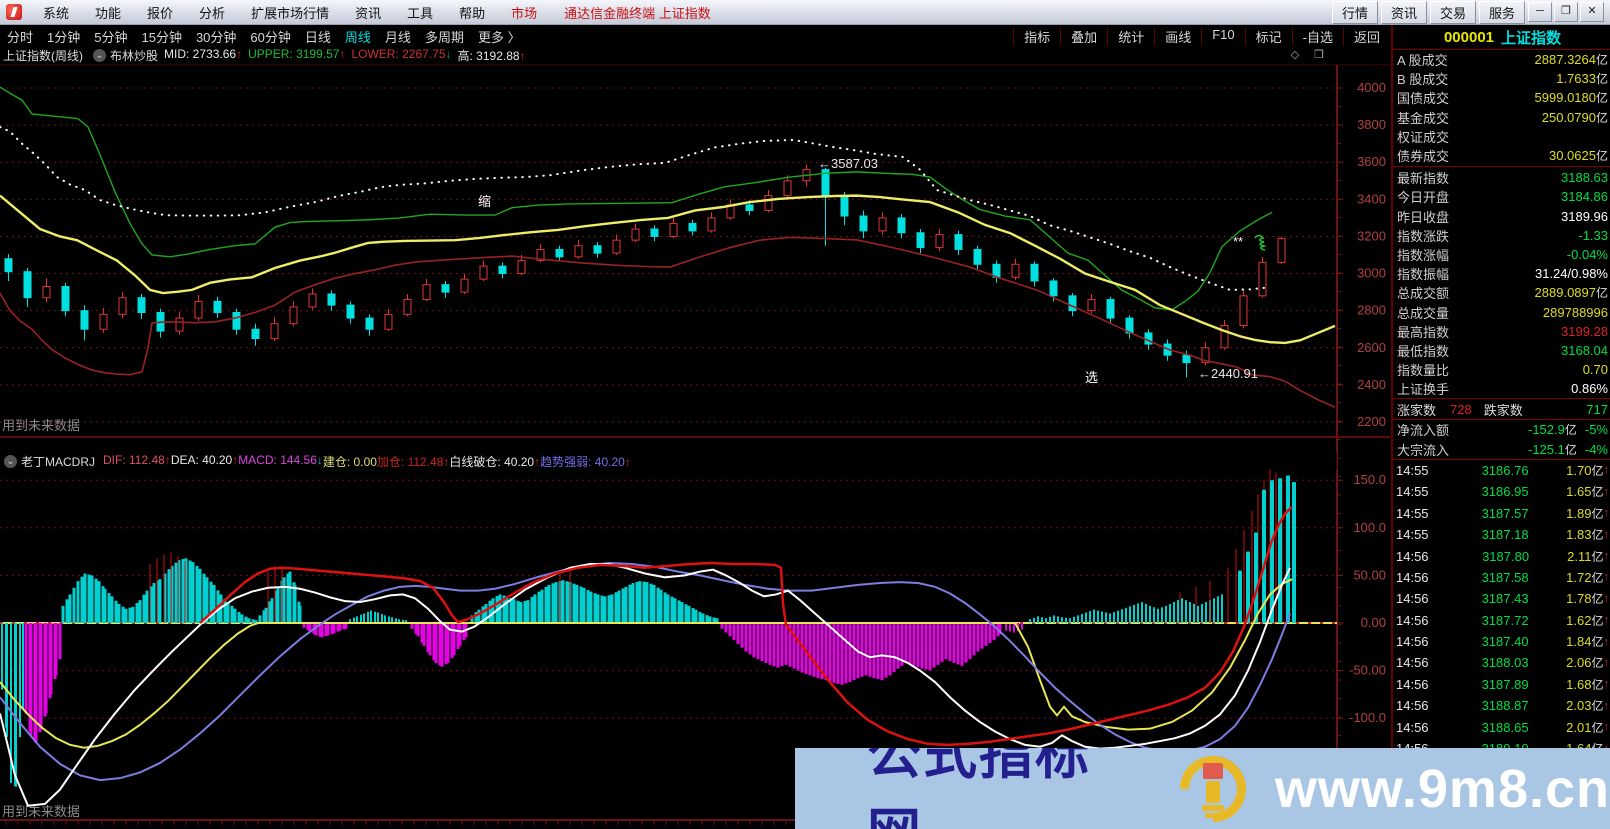  Describe the element at coordinates (1501, 726) in the screenshot. I see `tick-row: 14:56 3188.65 2.01 亿 ↑` at that location.